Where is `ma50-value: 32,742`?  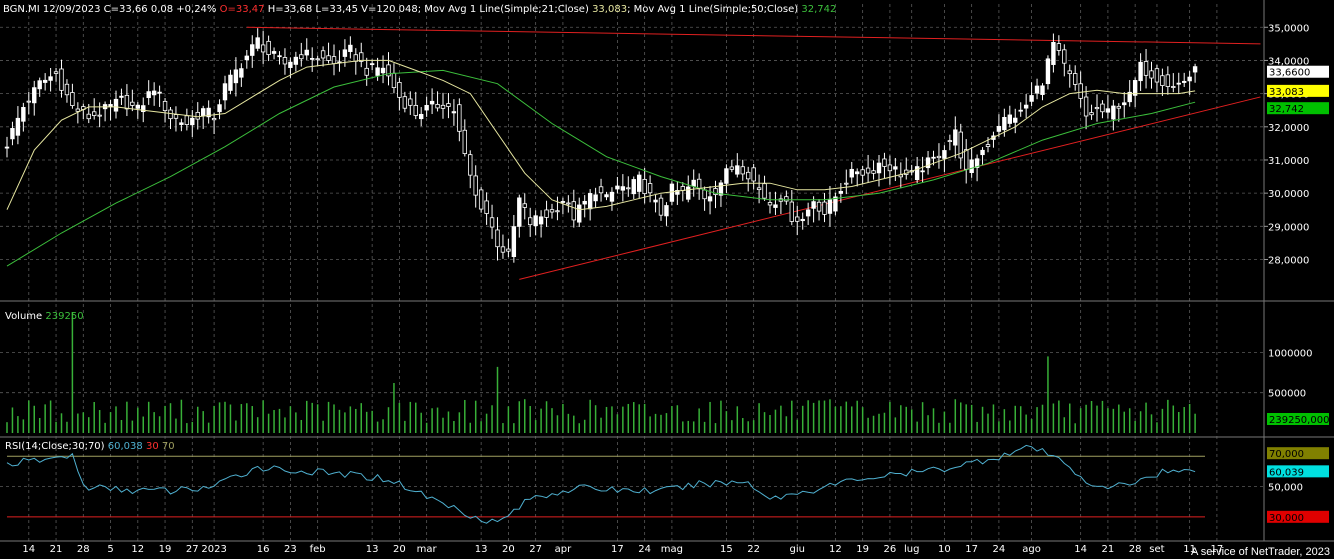
ma50-value: 32,742 is located at coordinates (819, 9).